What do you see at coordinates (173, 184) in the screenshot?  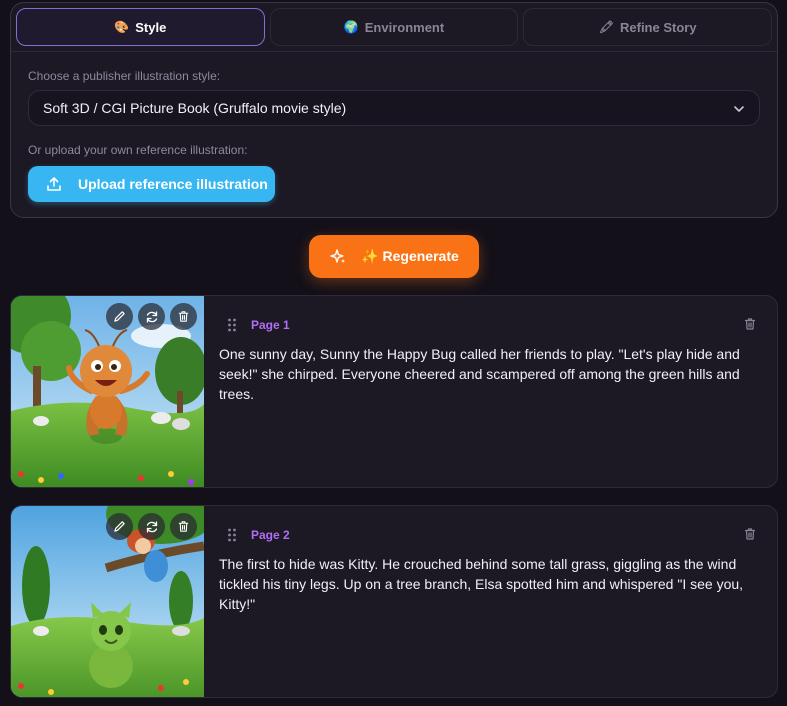 I see `upload-reference-label: Upload reference illustration` at bounding box center [173, 184].